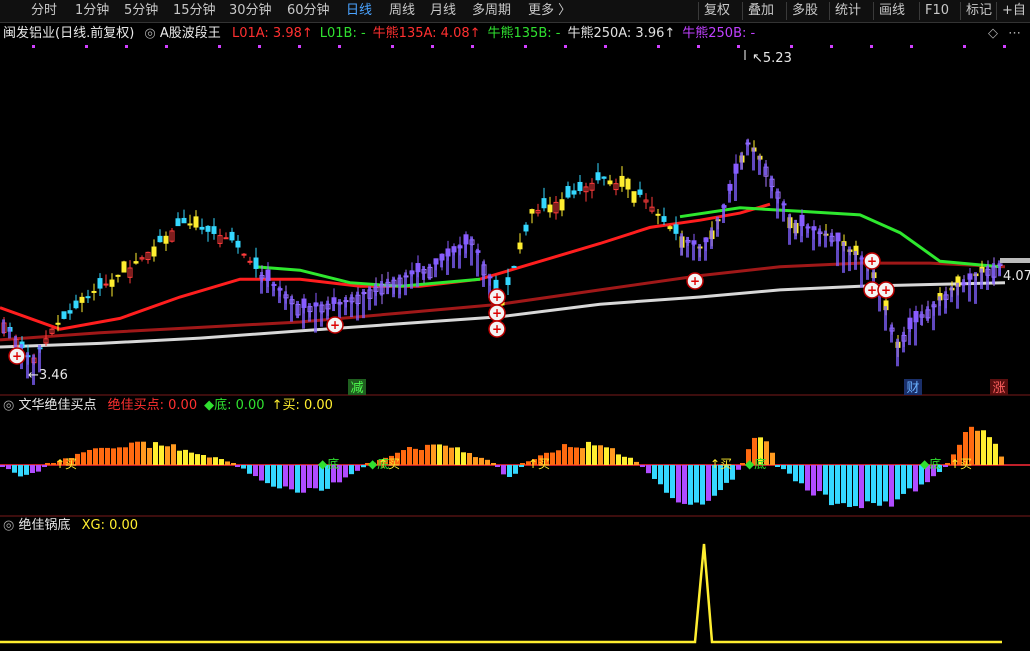 This screenshot has height=651, width=1030. What do you see at coordinates (190, 33) in the screenshot?
I see `indicator-name: A股波段王` at bounding box center [190, 33].